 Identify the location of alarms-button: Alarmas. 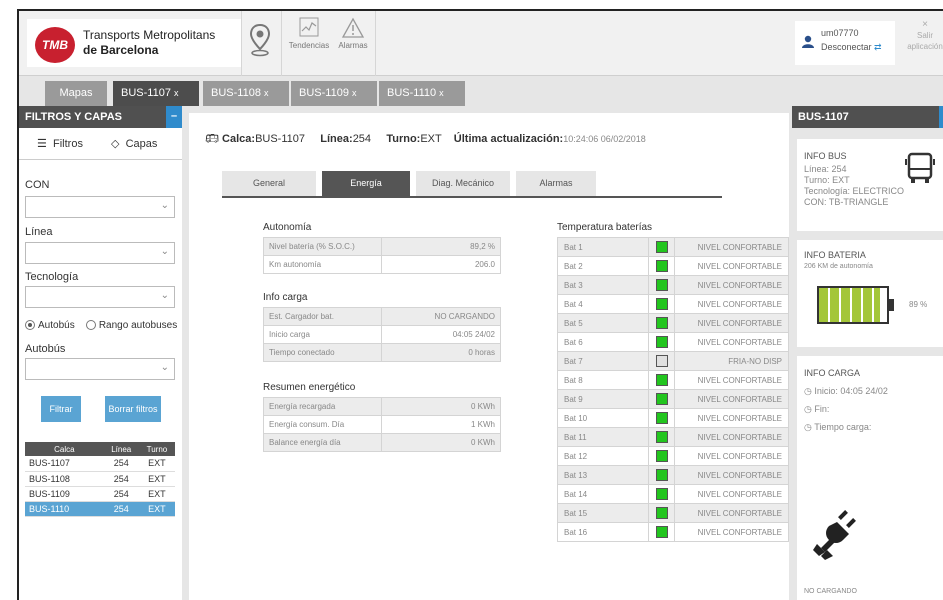
(353, 33).